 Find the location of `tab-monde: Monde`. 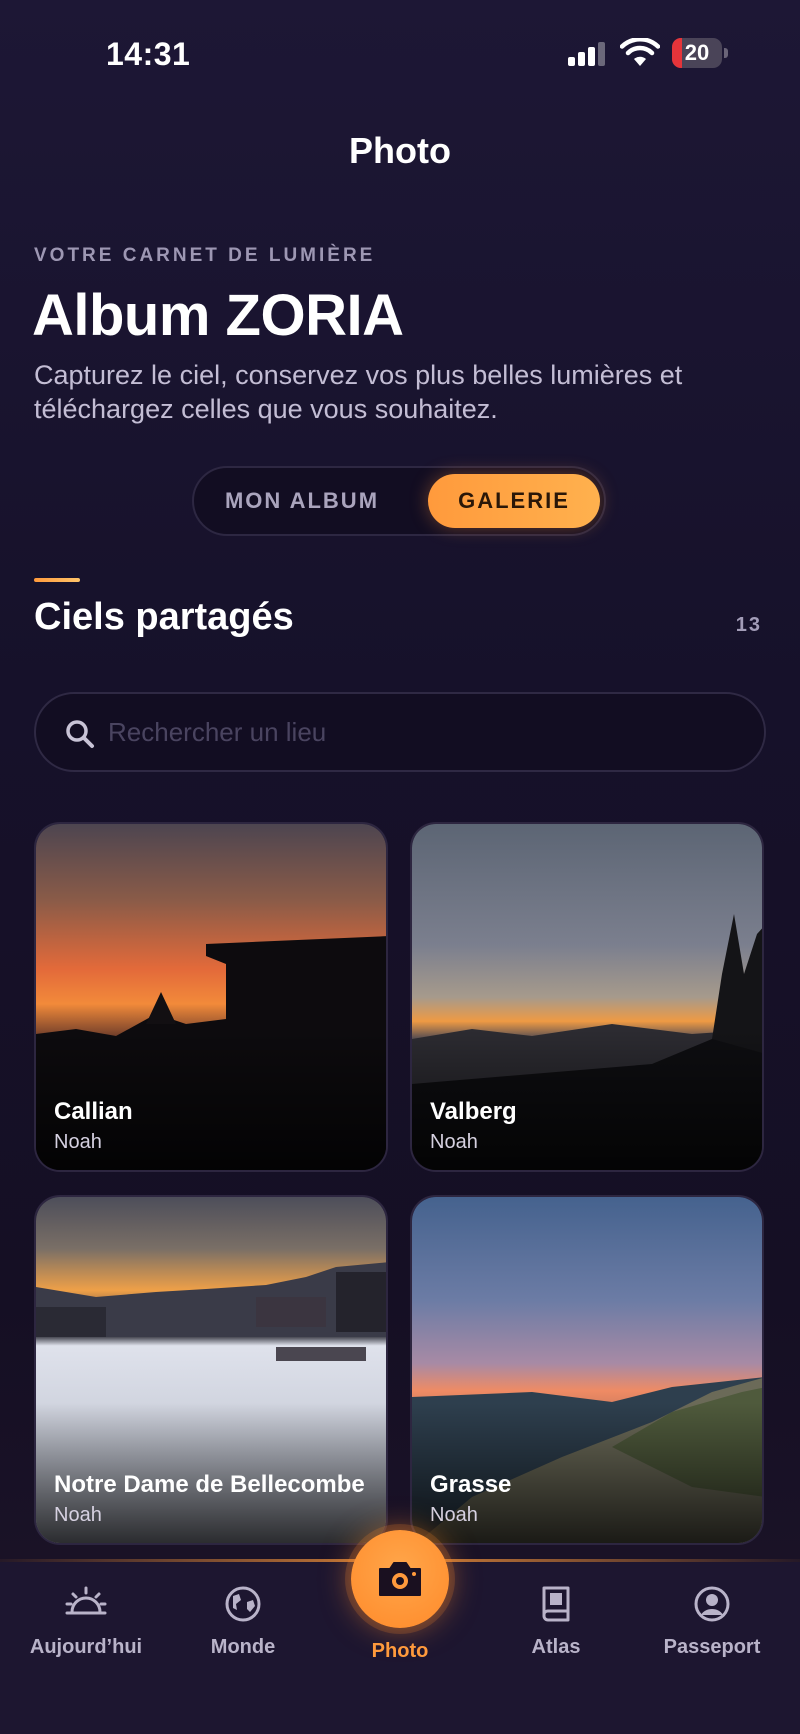

tab-monde: Monde is located at coordinates (243, 1620).